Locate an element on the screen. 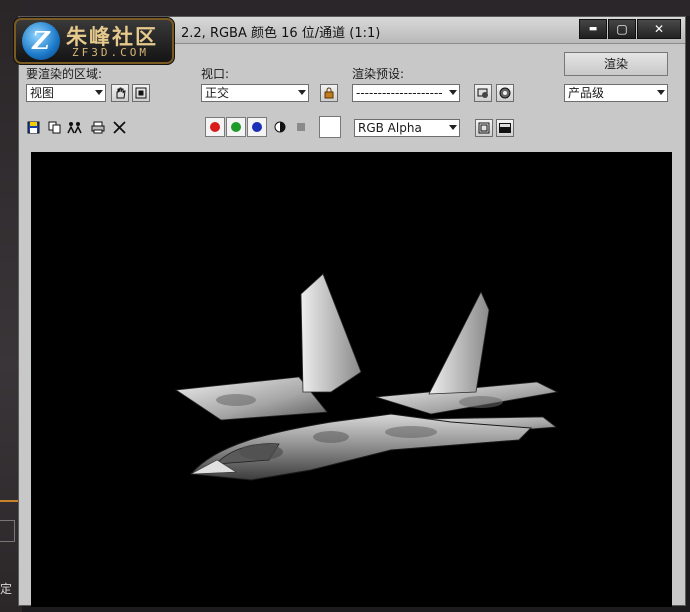 This screenshot has width=690, height=612. maximize-icon: ▢ is located at coordinates (622, 29).